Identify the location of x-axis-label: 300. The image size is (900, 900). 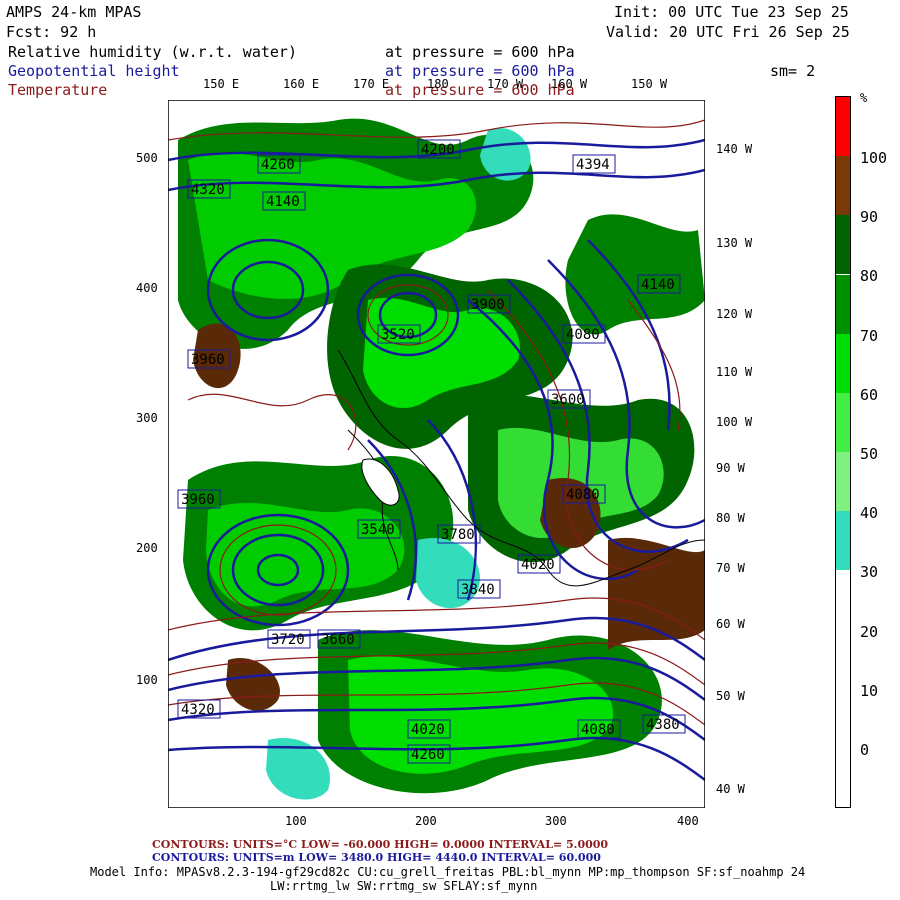
(556, 821).